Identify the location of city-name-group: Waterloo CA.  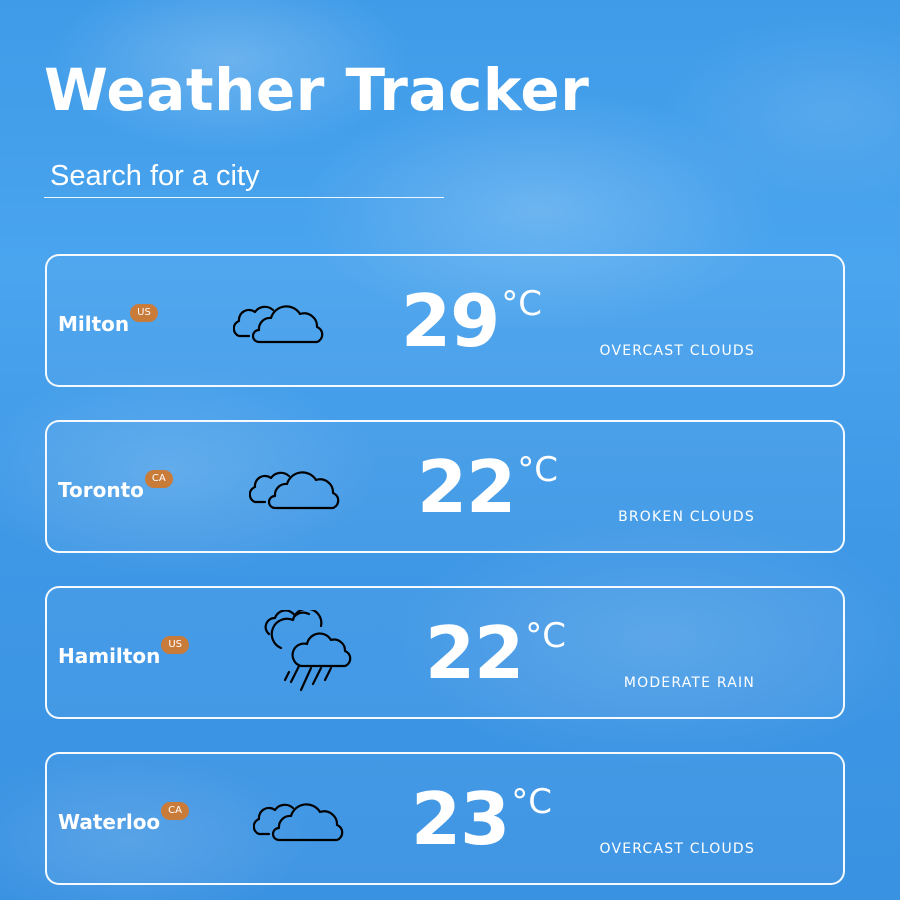
(123, 818).